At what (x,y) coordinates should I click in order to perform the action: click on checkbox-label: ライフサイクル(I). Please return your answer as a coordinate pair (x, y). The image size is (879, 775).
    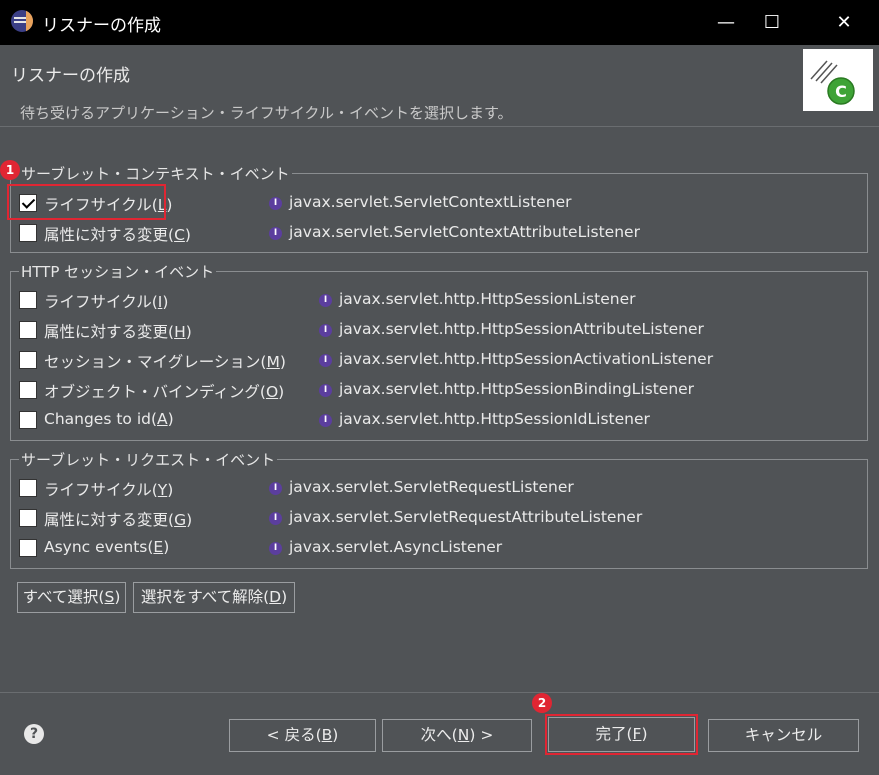
    Looking at the image, I should click on (106, 301).